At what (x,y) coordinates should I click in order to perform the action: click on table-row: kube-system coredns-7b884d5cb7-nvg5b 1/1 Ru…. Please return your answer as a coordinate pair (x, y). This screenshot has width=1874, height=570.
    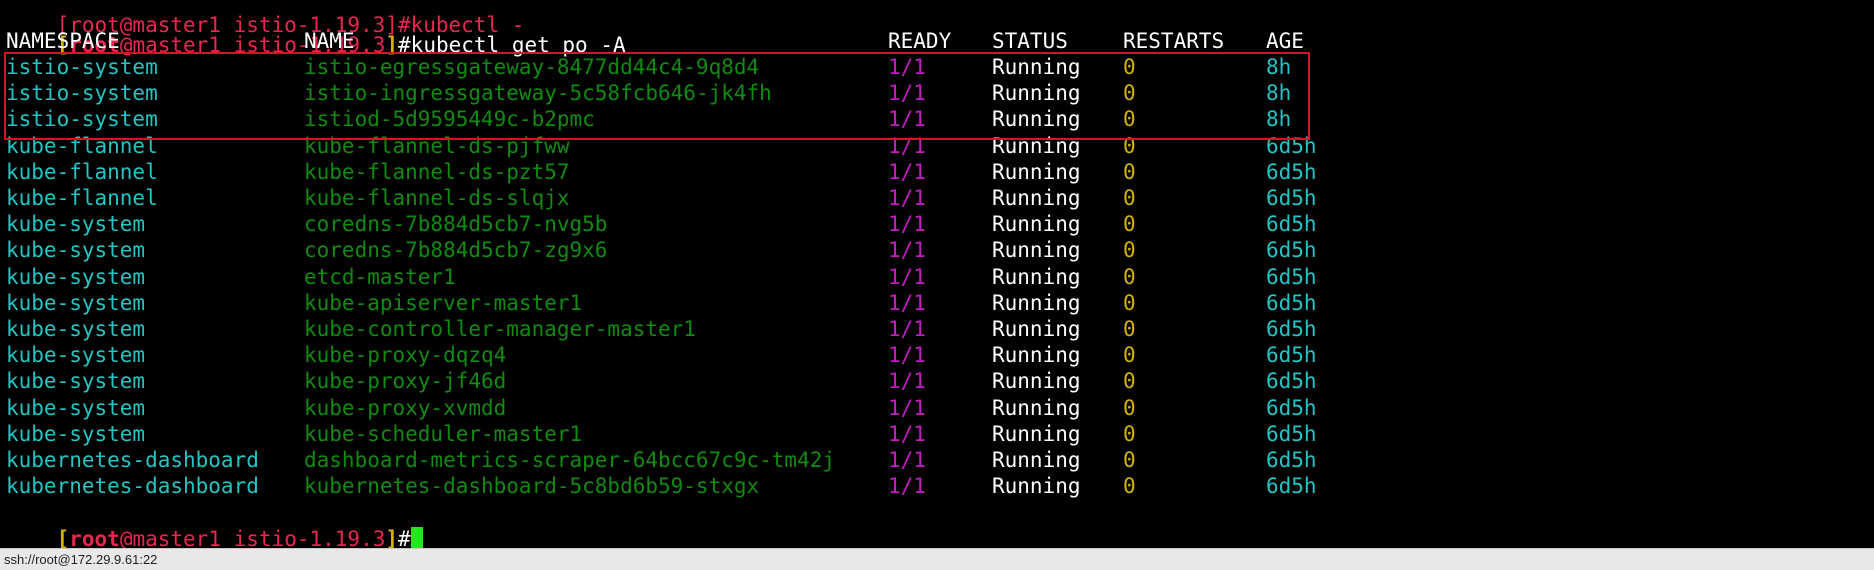
    Looking at the image, I should click on (936, 224).